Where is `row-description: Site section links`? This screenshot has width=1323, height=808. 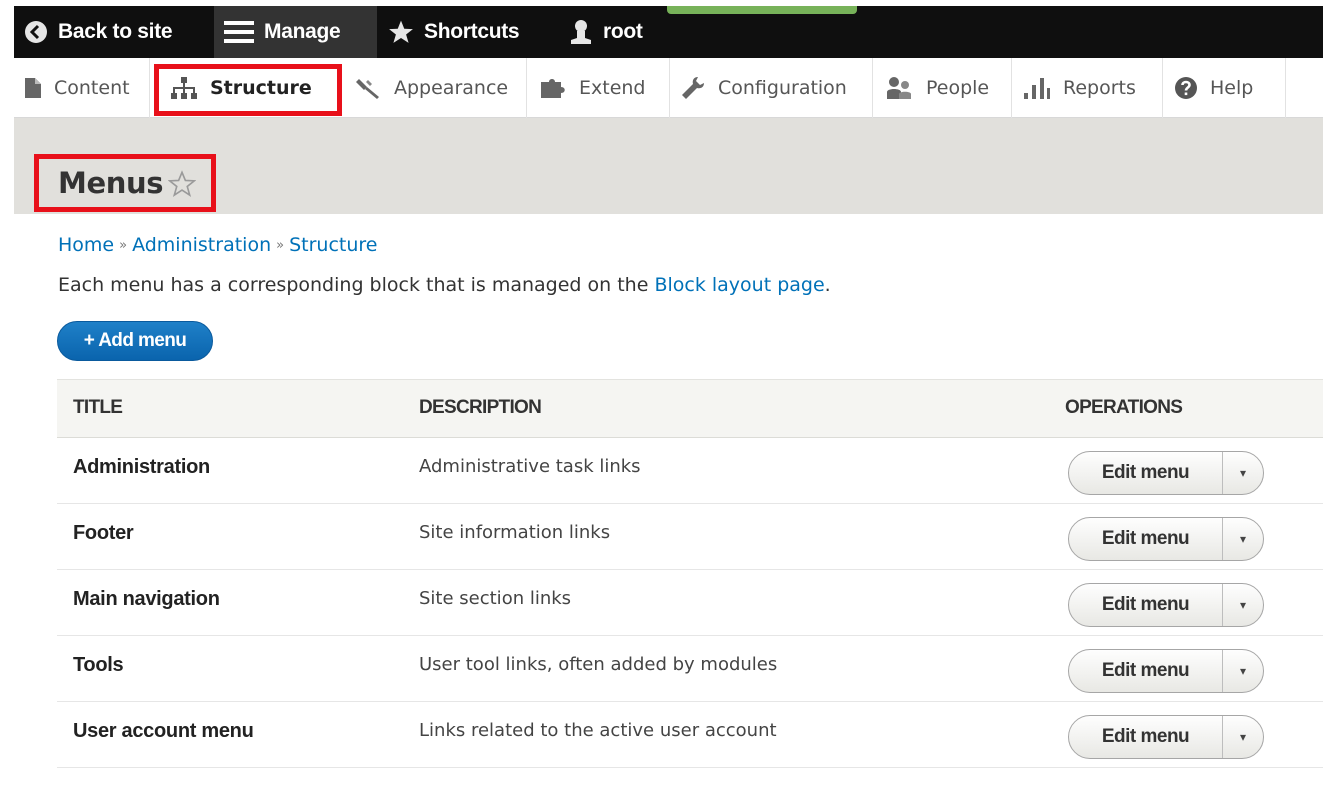
row-description: Site section links is located at coordinates (495, 598).